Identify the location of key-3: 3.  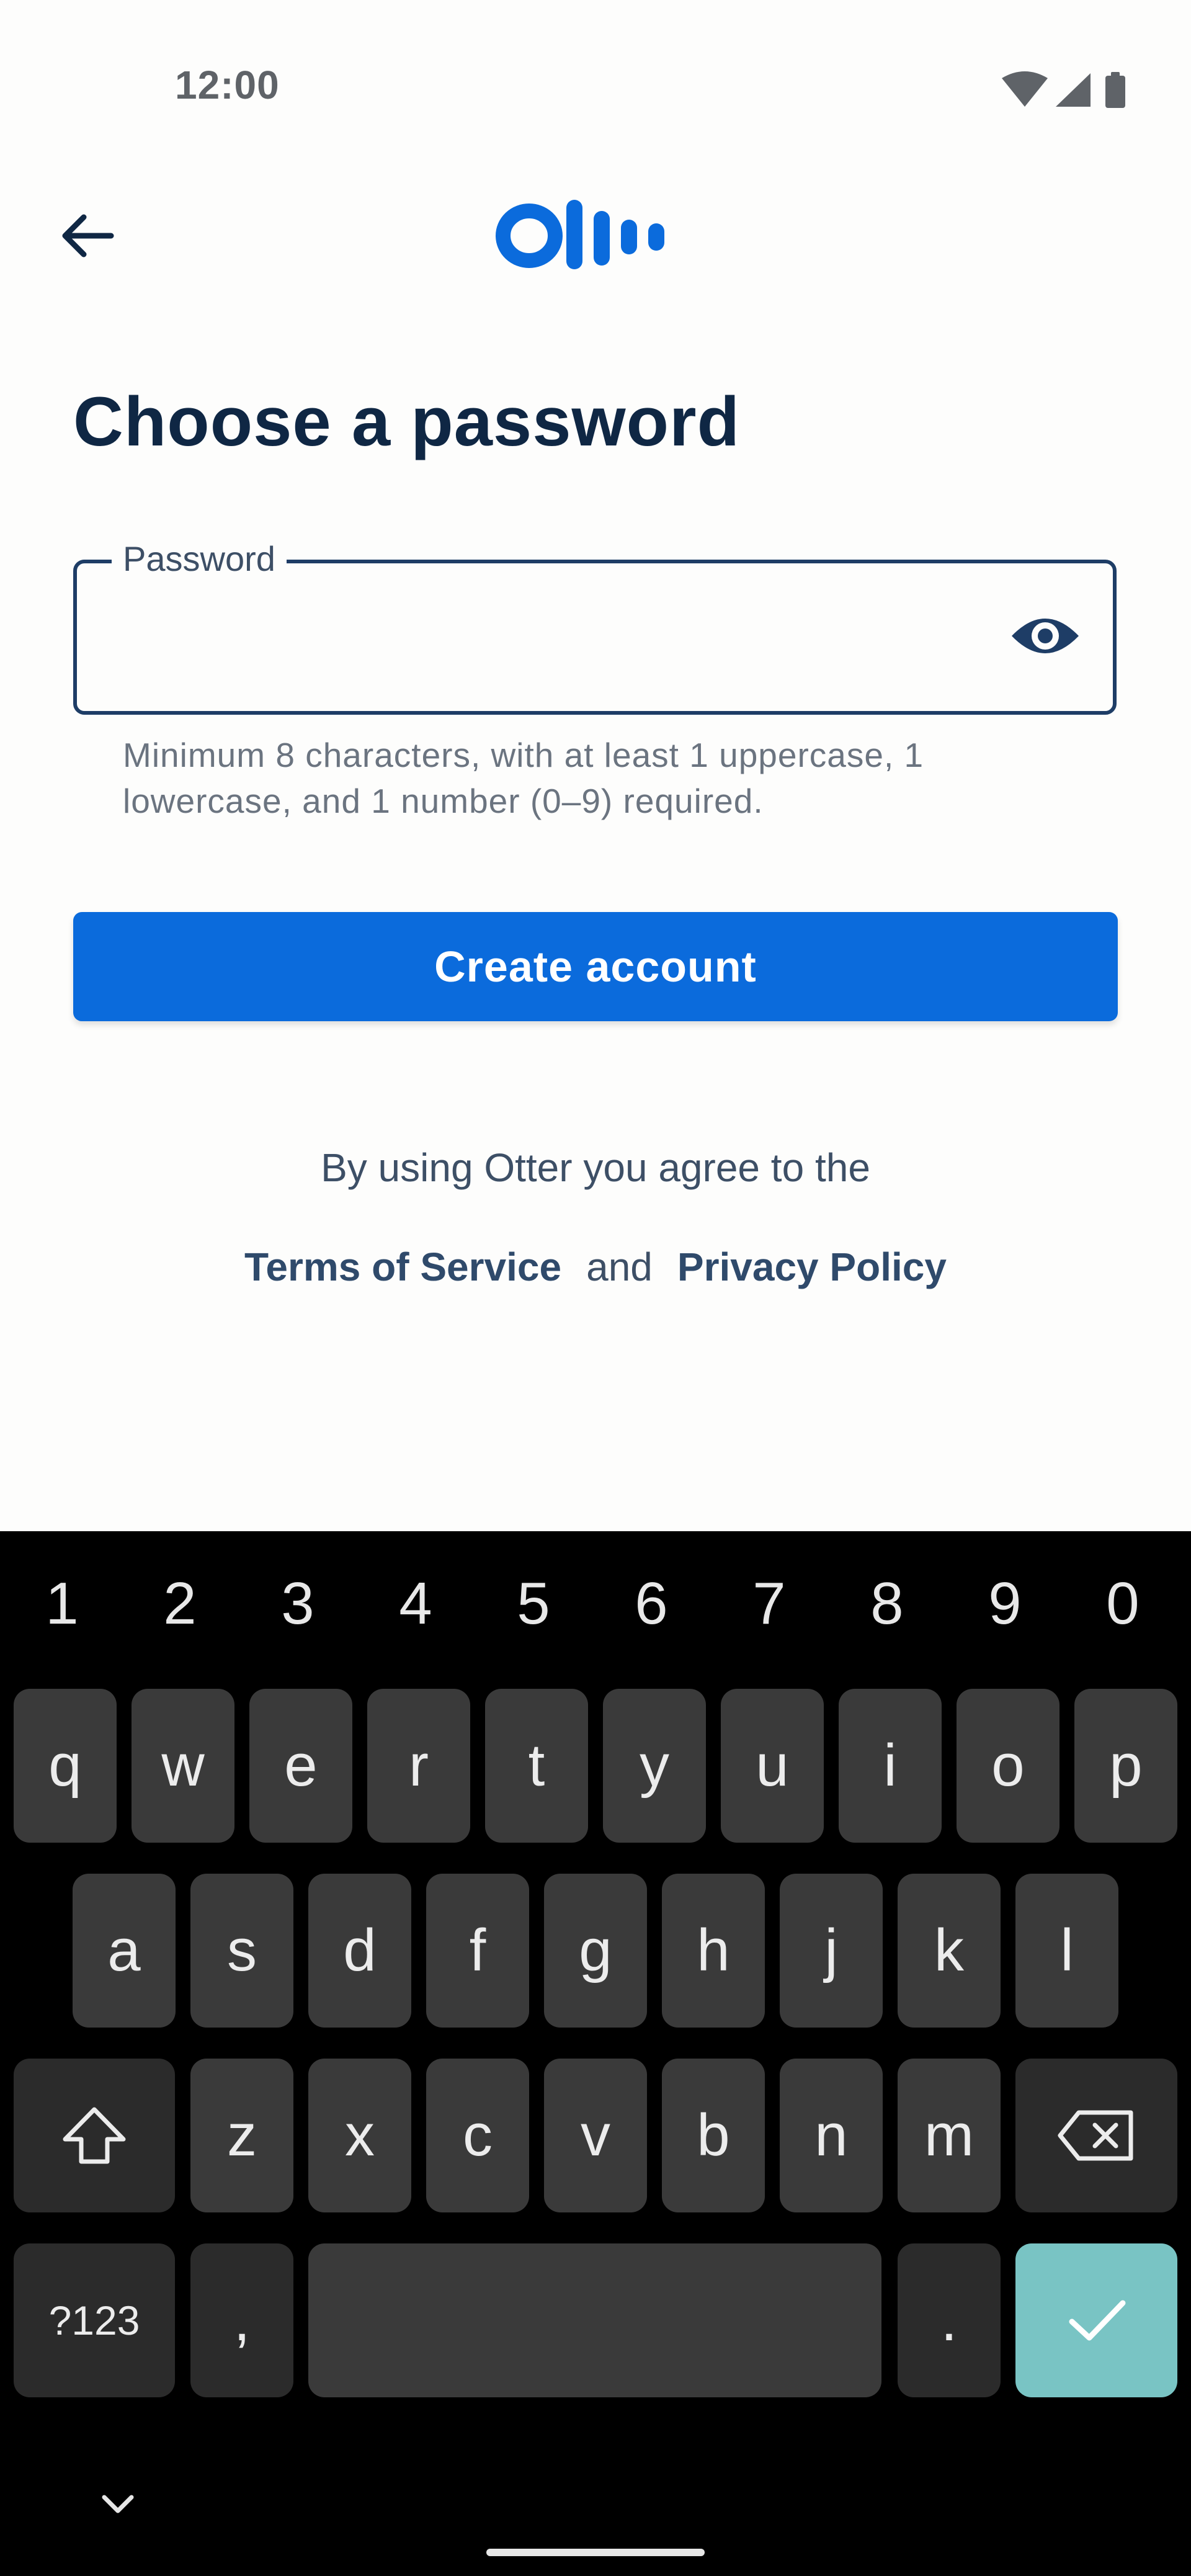
(298, 1604).